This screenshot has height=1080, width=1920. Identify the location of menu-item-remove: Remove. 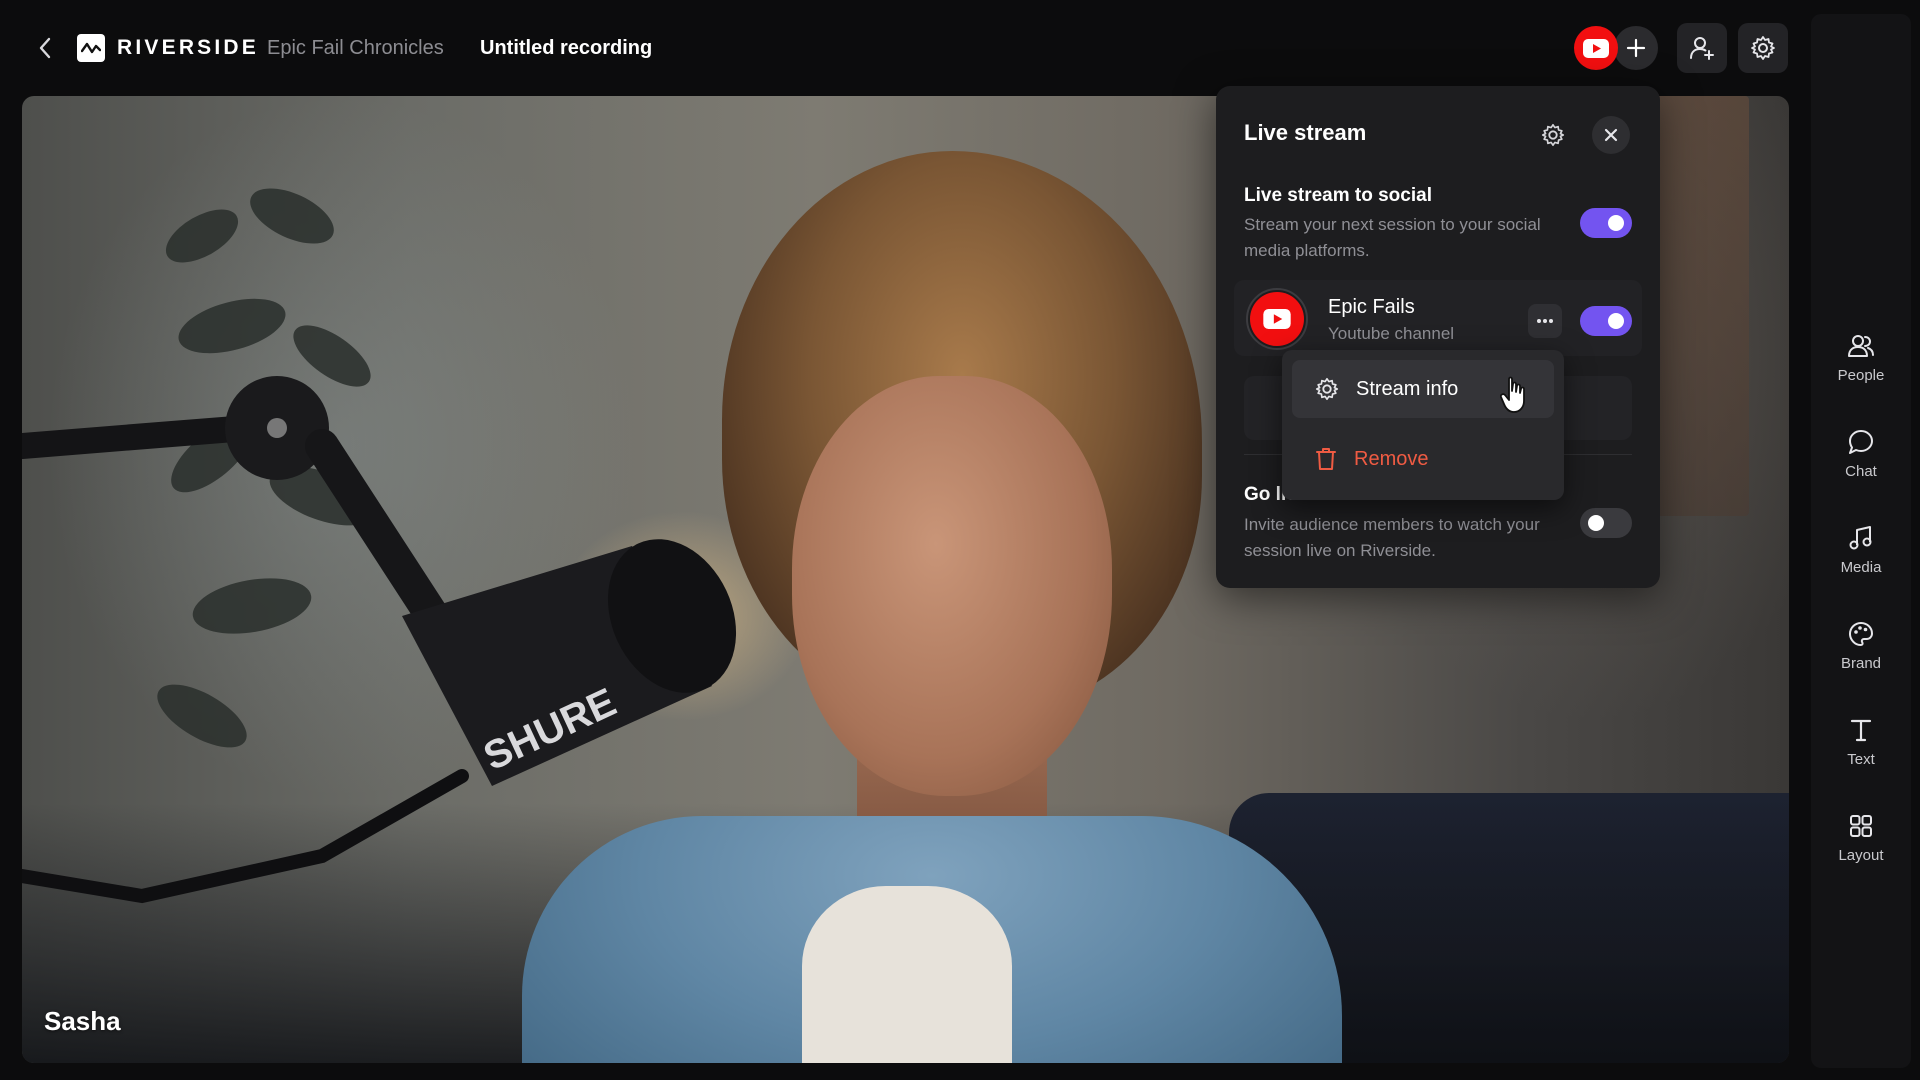
(1423, 459).